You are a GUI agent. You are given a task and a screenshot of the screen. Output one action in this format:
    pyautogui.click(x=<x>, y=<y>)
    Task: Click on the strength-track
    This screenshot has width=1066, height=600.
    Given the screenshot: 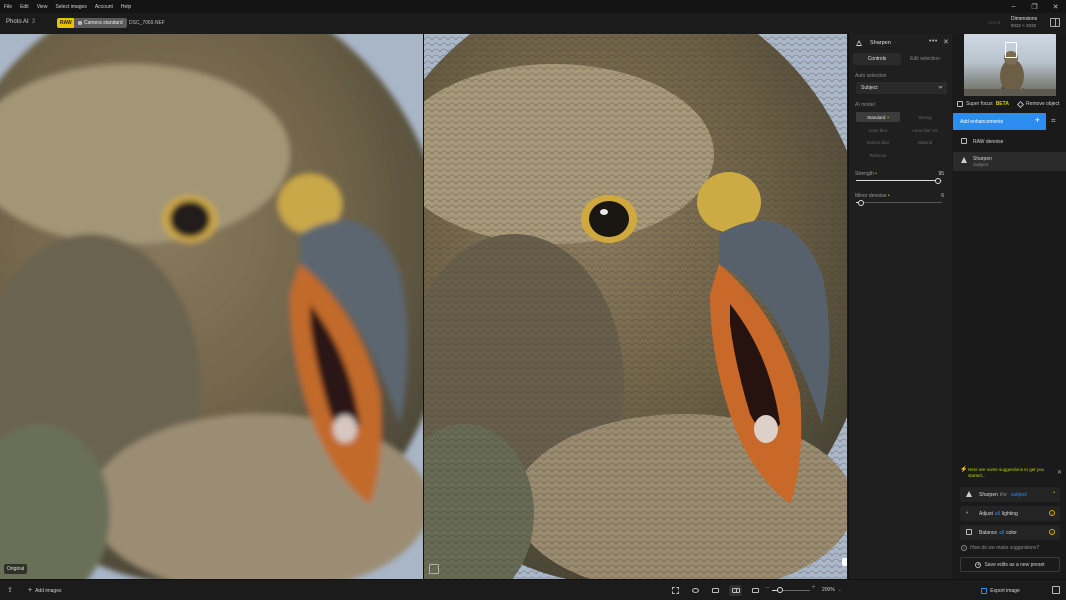 What is the action you would take?
    pyautogui.click(x=899, y=180)
    